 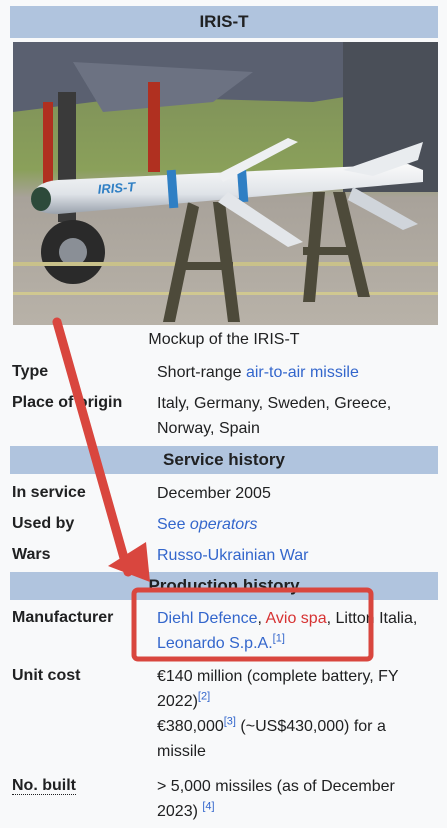 I want to click on ref-2: [2], so click(x=204, y=697).